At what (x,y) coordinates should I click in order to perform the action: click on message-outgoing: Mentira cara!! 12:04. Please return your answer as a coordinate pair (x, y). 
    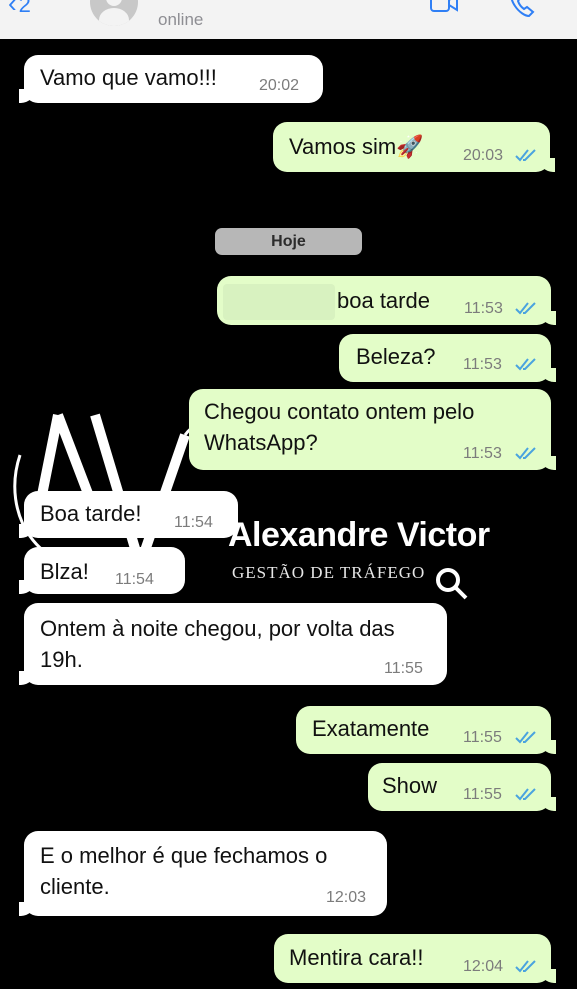
    Looking at the image, I should click on (415, 958).